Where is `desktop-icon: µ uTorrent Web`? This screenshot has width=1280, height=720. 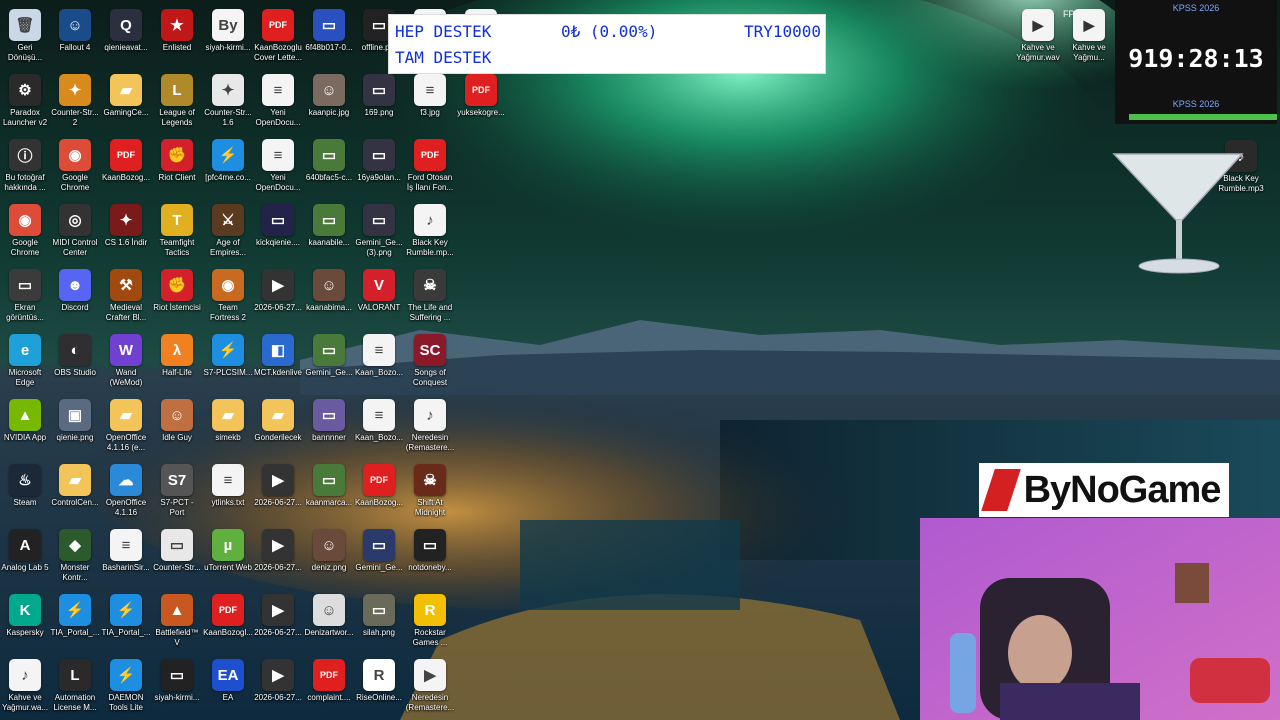
desktop-icon: µ uTorrent Web is located at coordinates (228, 554).